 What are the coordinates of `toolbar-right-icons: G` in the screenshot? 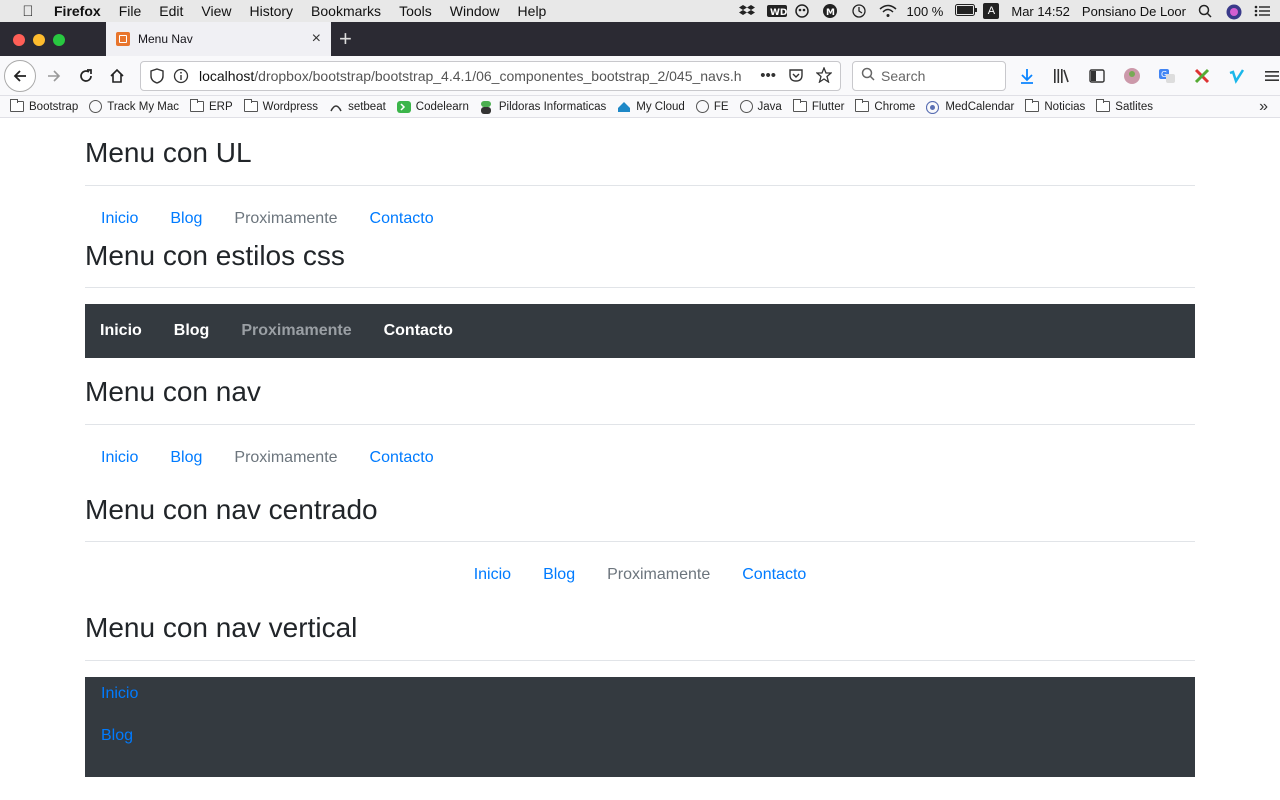 It's located at (1148, 76).